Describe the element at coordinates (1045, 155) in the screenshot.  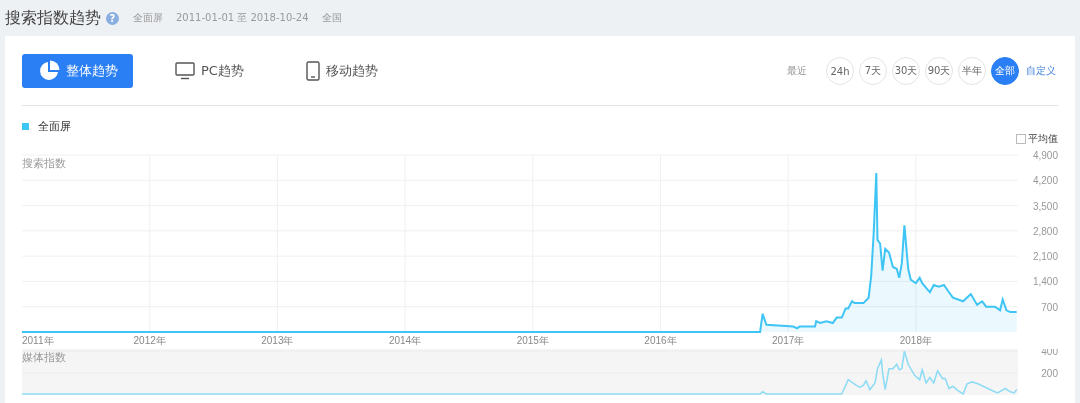
I see `y-tick-label: 4,900` at that location.